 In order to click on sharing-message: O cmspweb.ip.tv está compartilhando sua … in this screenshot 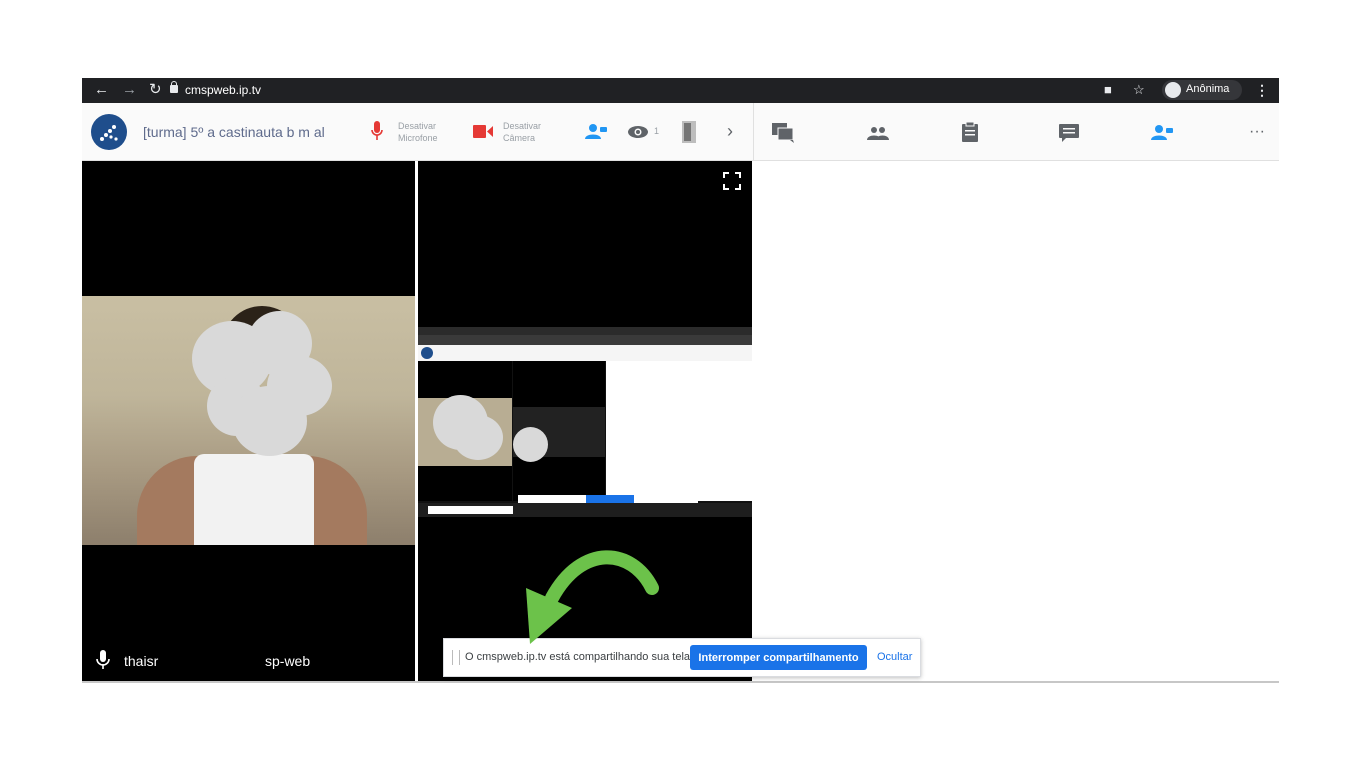, I will do `click(579, 657)`.